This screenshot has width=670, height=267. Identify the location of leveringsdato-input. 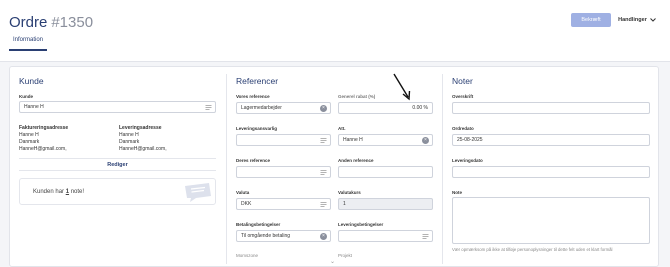
(551, 172).